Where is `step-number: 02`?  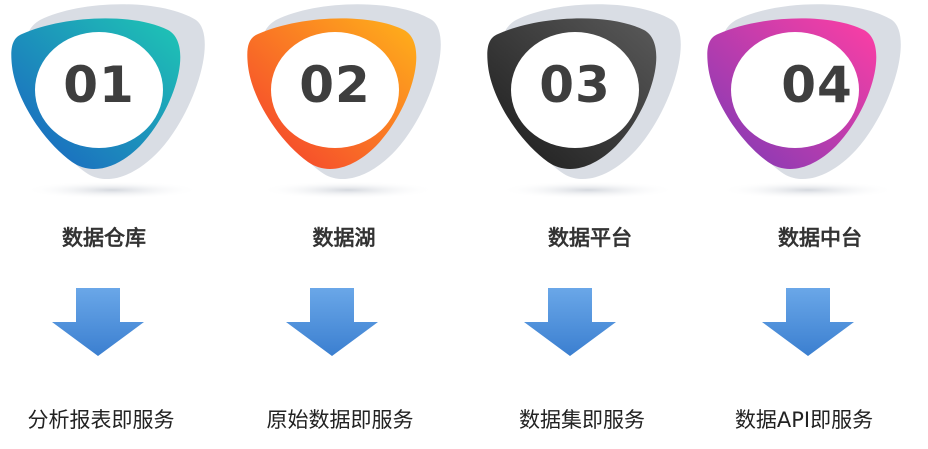
step-number: 02 is located at coordinates (335, 85).